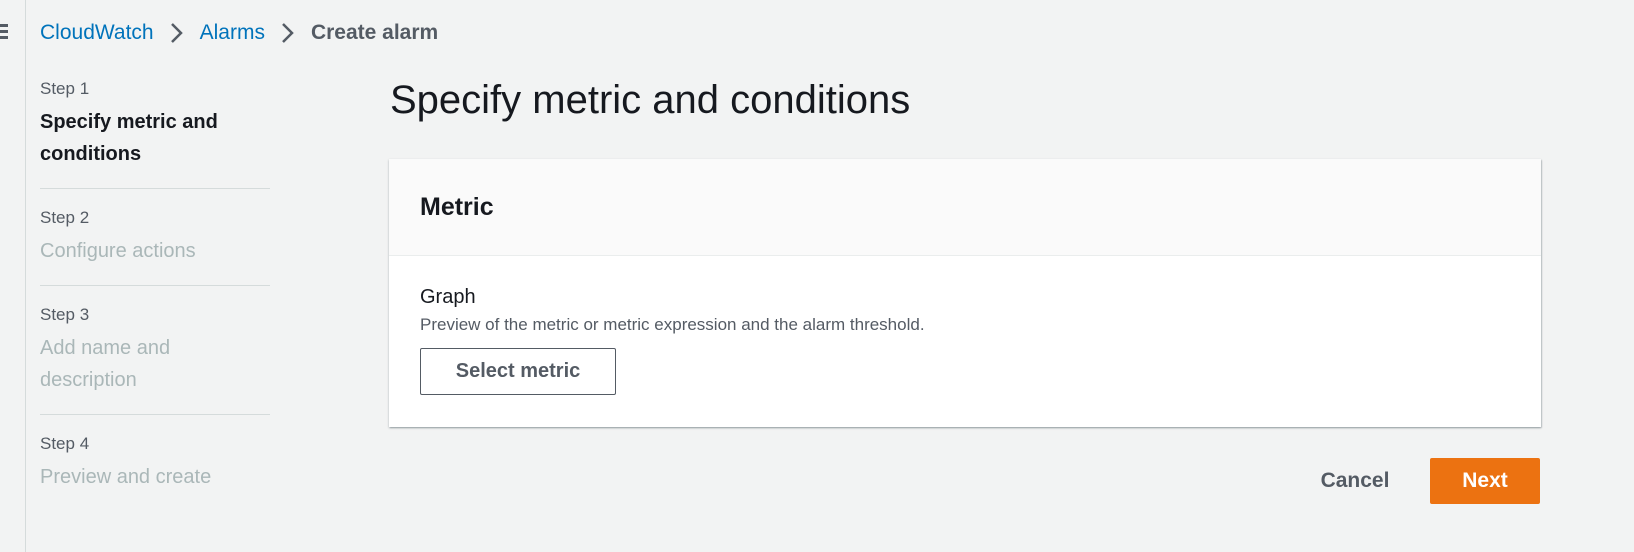 The height and width of the screenshot is (552, 1634). Describe the element at coordinates (65, 314) in the screenshot. I see `step-number: Step 3` at that location.